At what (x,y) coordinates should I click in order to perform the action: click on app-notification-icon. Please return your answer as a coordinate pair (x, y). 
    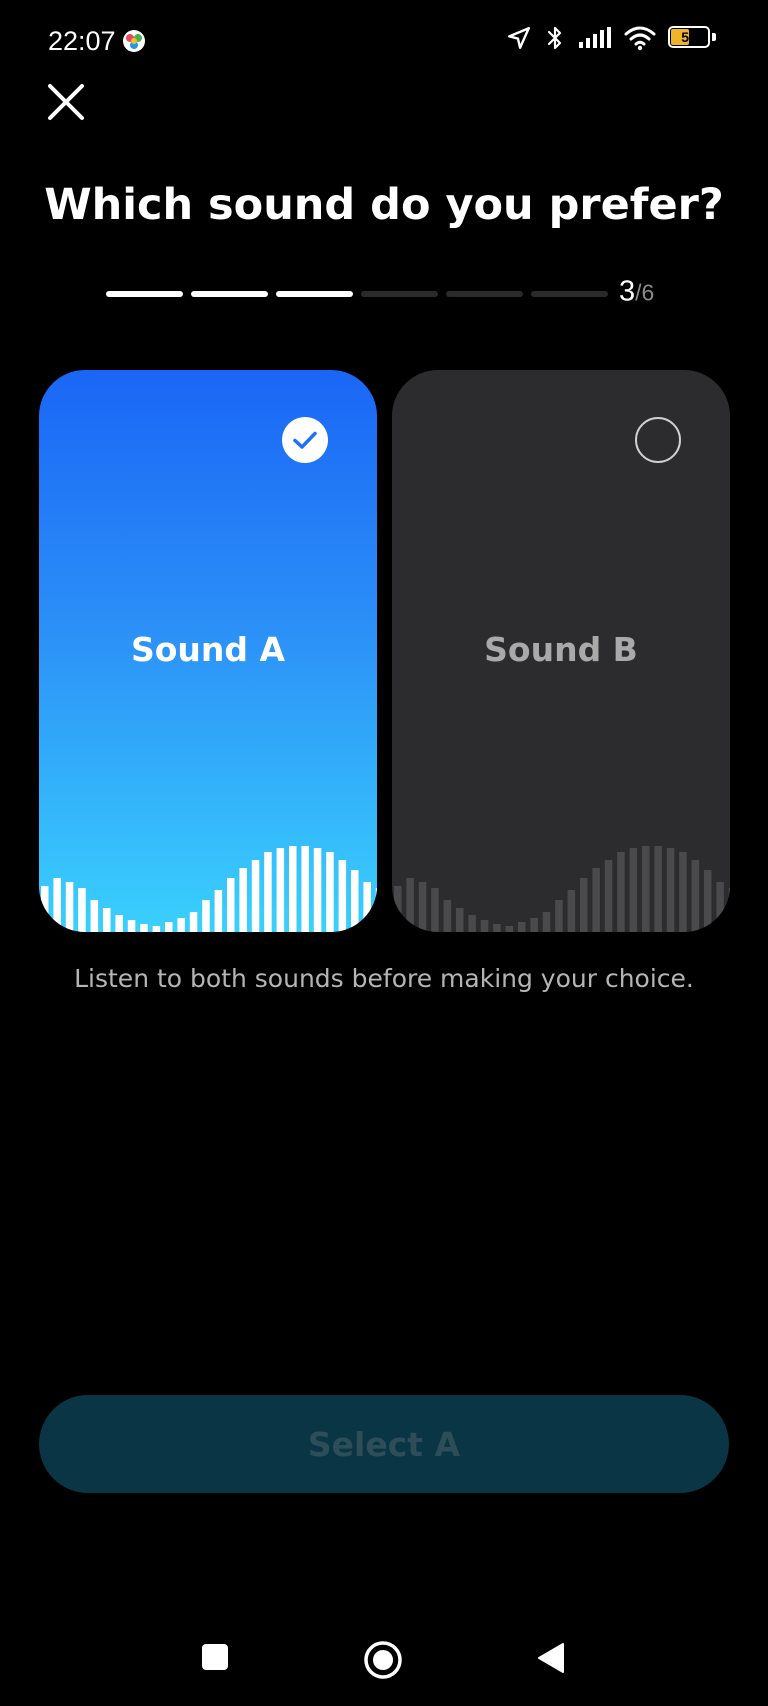
    Looking at the image, I should click on (134, 41).